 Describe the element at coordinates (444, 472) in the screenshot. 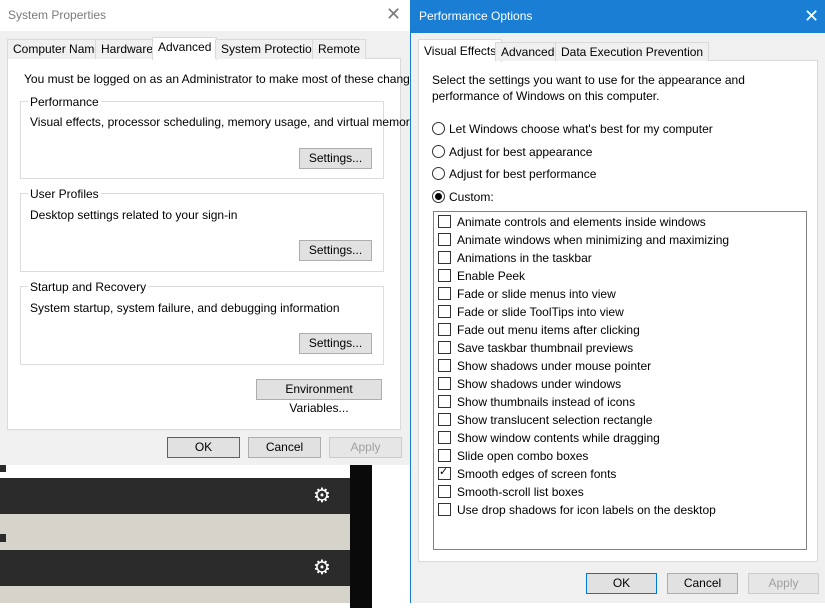

I see `checkbox-checked` at that location.